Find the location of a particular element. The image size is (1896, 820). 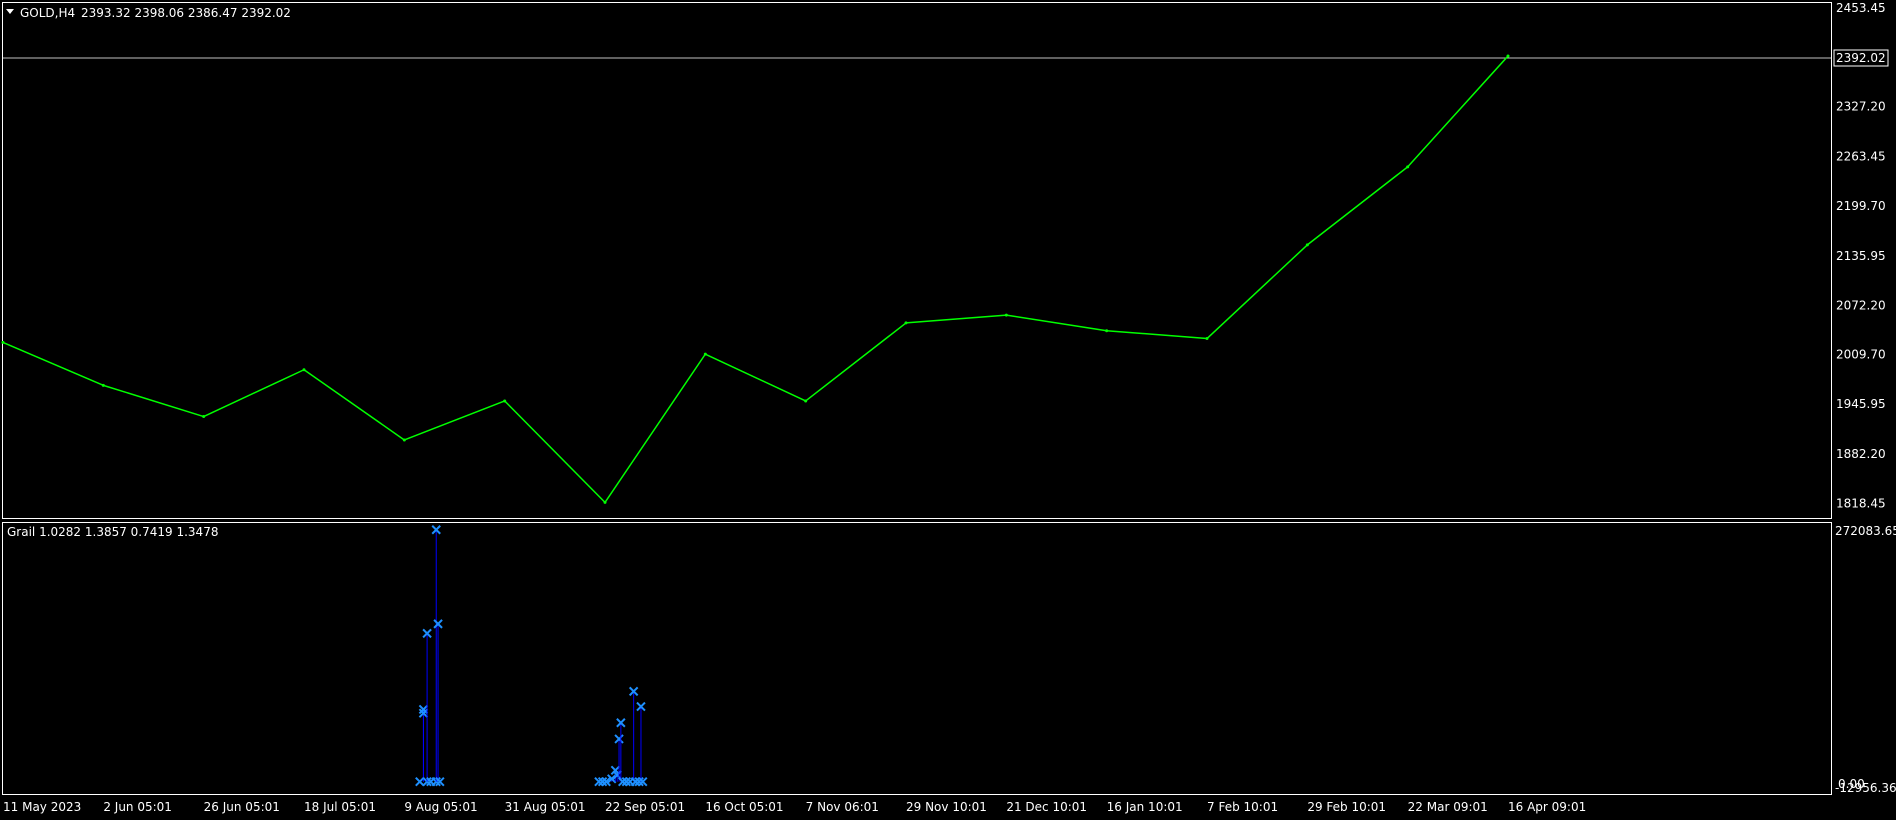

symbol-dropdown-icon is located at coordinates (10, 11).